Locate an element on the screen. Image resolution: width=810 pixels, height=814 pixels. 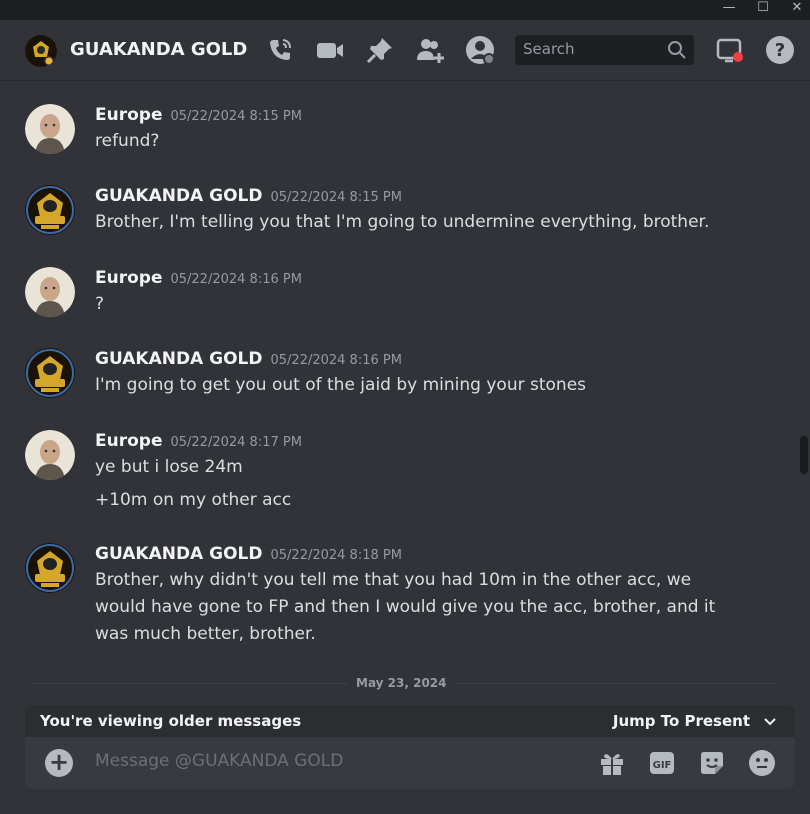
pin-icon is located at coordinates (380, 50).